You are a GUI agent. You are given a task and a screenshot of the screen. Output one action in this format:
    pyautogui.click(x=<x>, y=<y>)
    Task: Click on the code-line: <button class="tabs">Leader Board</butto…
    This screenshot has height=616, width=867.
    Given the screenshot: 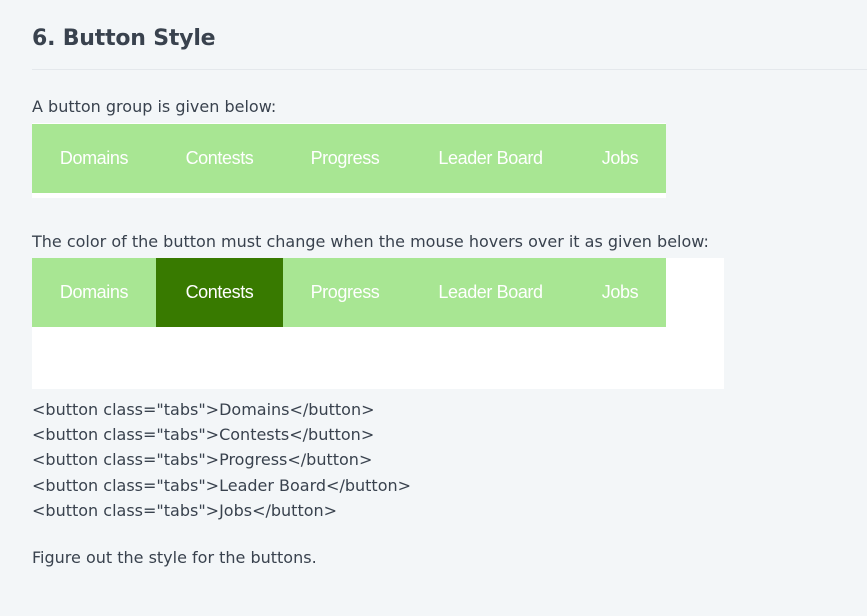 What is the action you would take?
    pyautogui.click(x=222, y=485)
    